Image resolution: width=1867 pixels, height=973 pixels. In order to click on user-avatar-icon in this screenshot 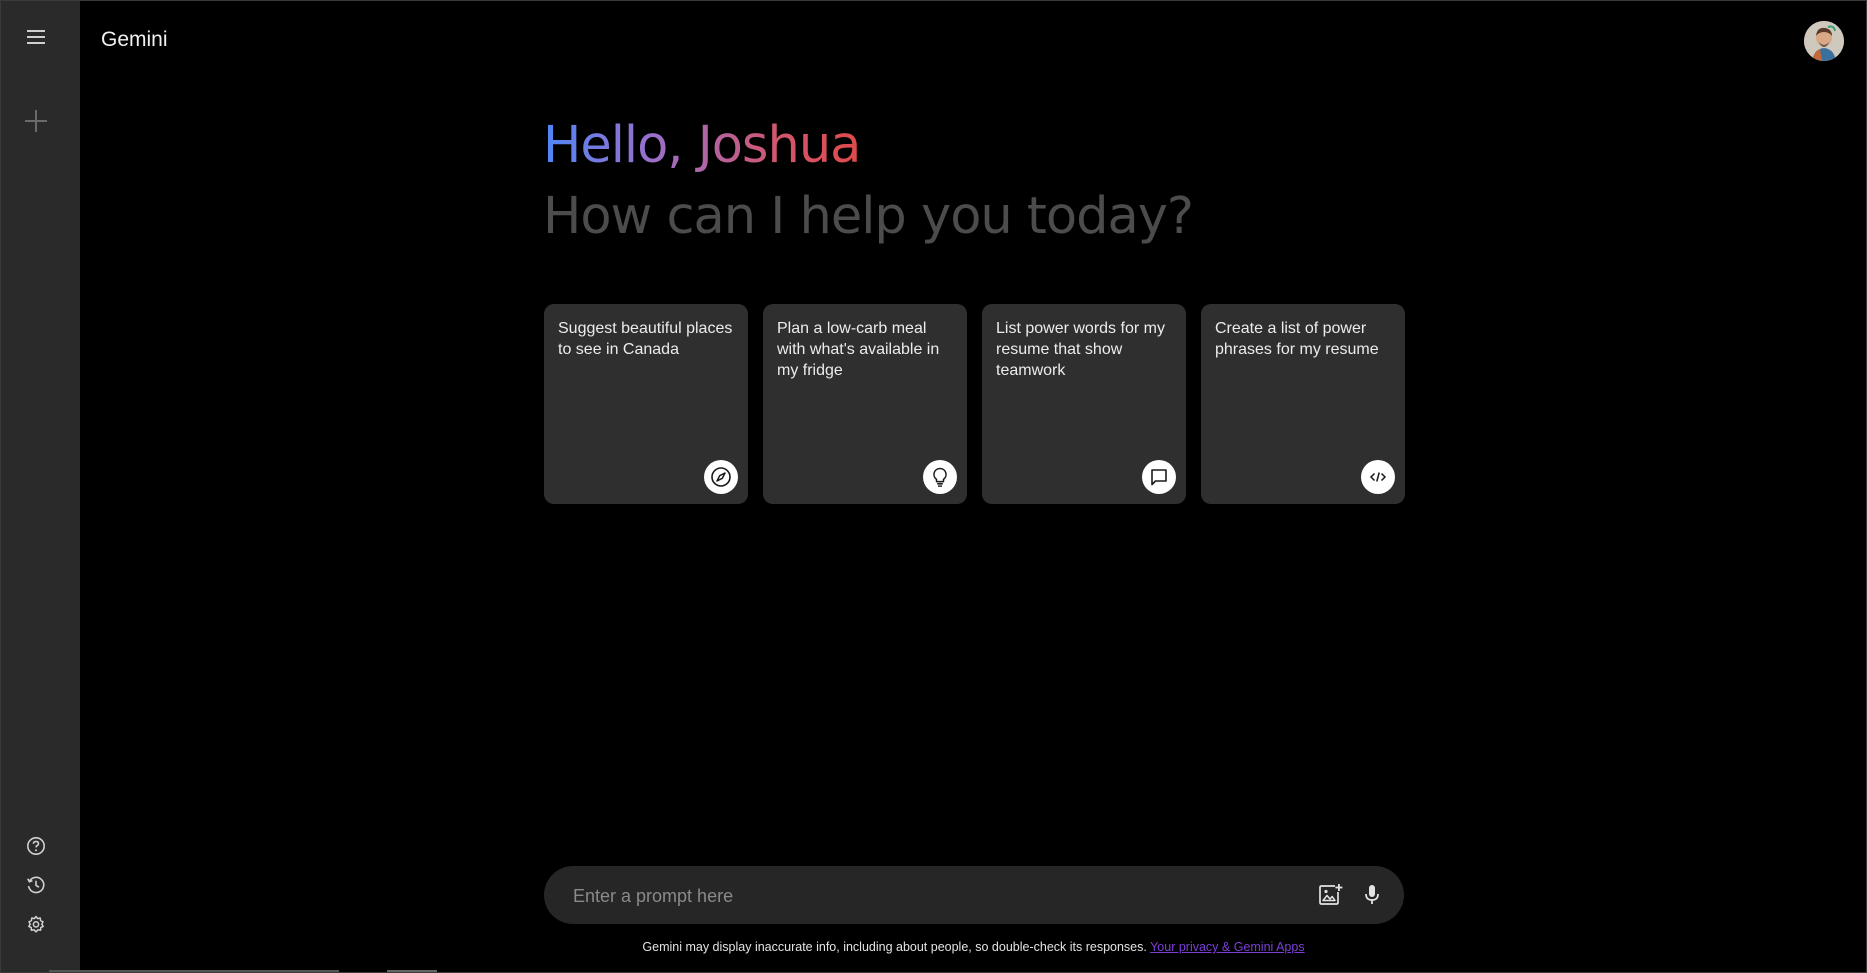, I will do `click(1824, 41)`.